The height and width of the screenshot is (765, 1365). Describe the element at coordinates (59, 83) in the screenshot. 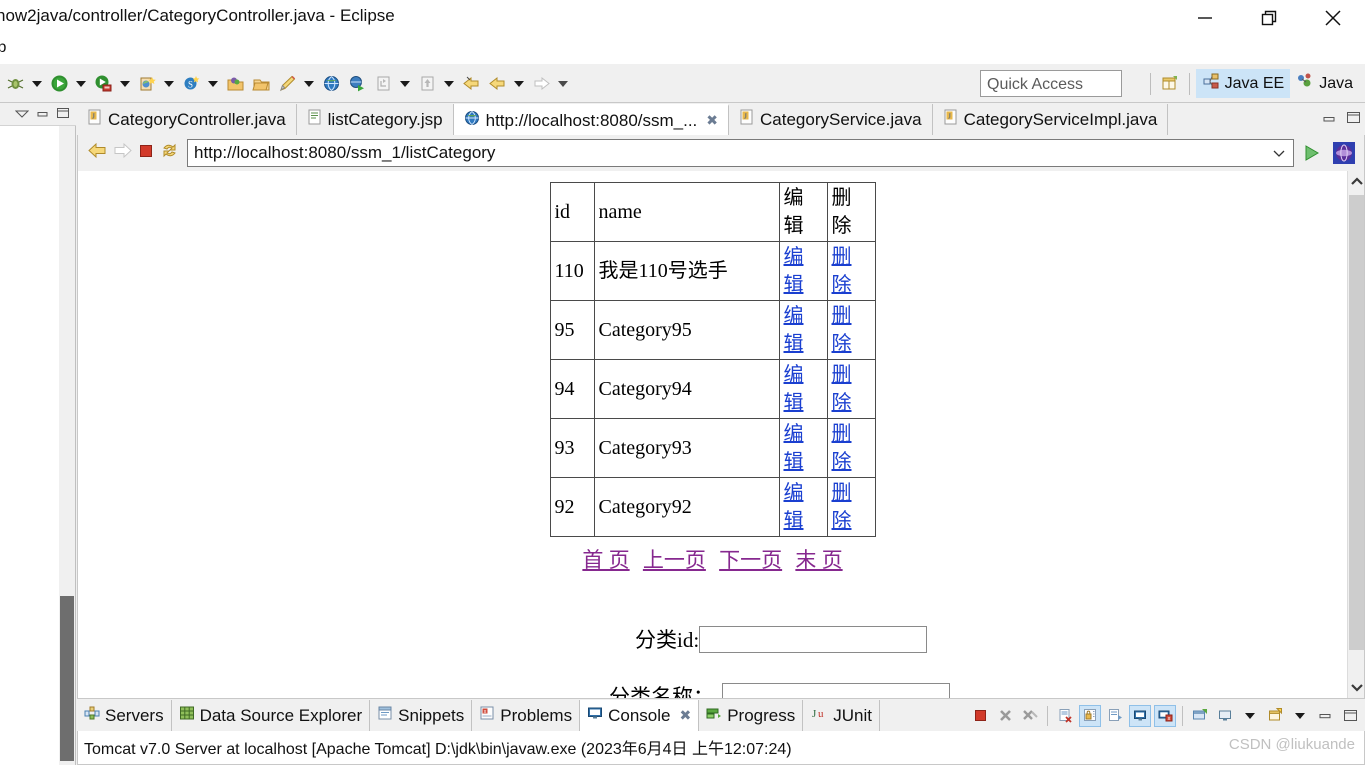

I see `run-icon` at that location.